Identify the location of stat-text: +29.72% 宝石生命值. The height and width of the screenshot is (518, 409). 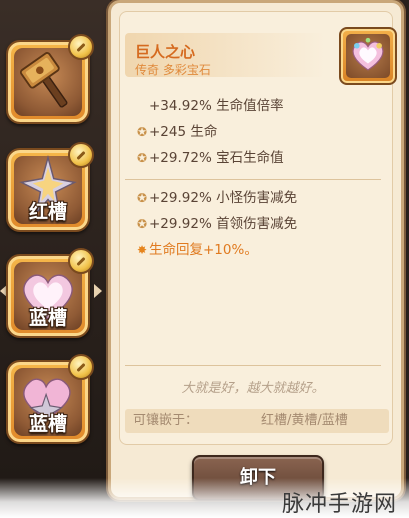
(216, 158).